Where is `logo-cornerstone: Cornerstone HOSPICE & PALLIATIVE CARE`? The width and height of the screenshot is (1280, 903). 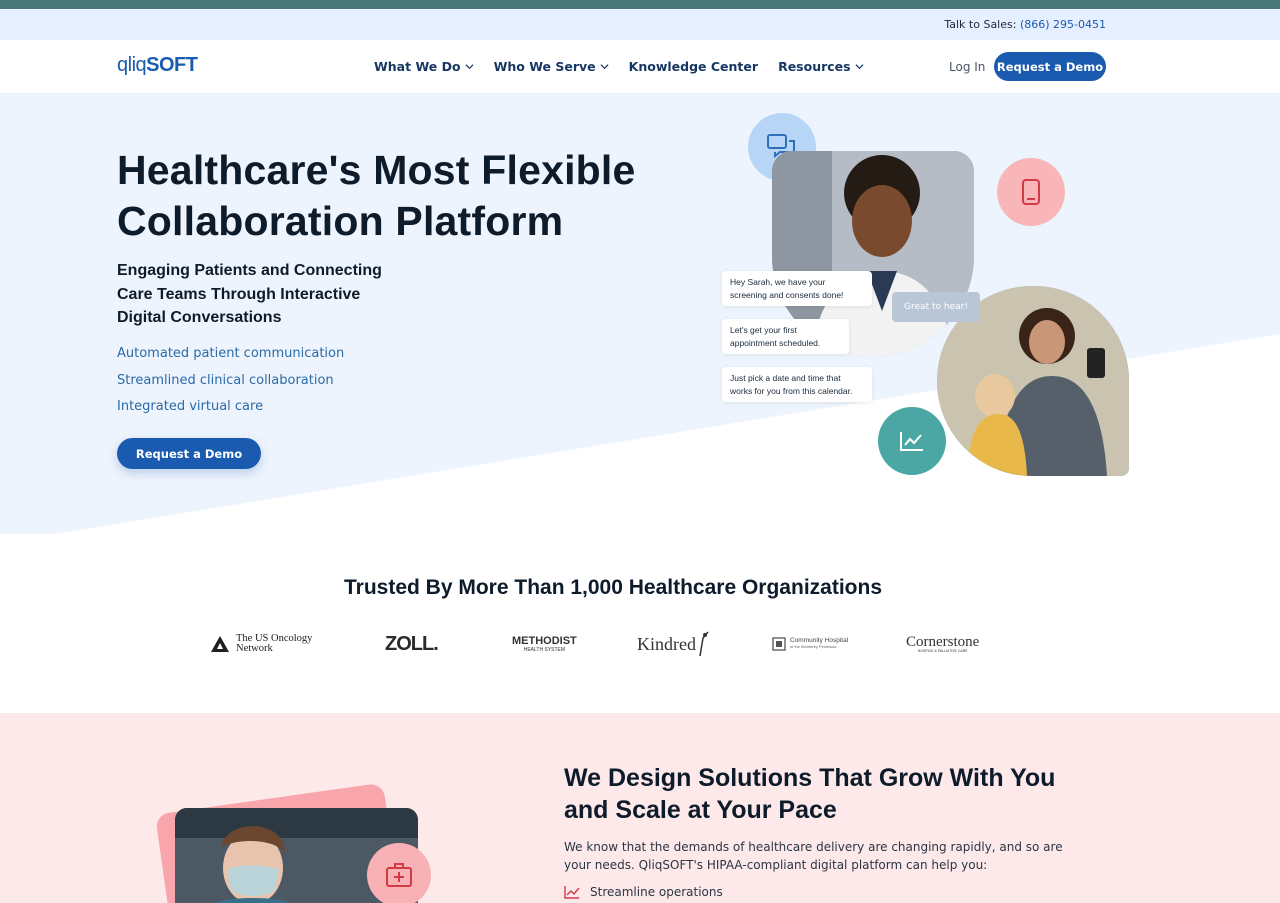
logo-cornerstone: Cornerstone HOSPICE & PALLIATIVE CARE is located at coordinates (943, 644).